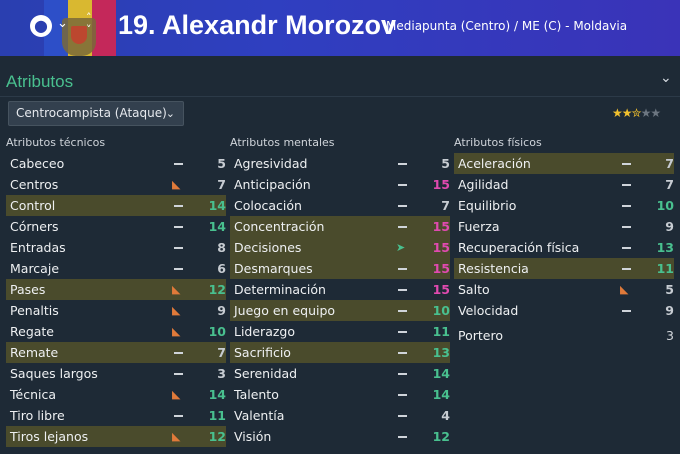 The image size is (680, 454). Describe the element at coordinates (34, 184) in the screenshot. I see `attribute-name: Centros` at that location.